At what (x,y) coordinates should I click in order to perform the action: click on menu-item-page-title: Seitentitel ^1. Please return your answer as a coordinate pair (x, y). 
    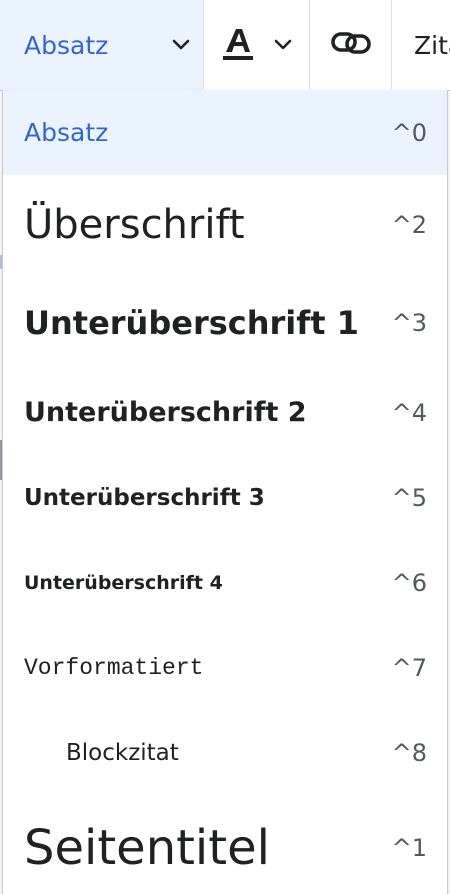
    Looking at the image, I should click on (225, 844).